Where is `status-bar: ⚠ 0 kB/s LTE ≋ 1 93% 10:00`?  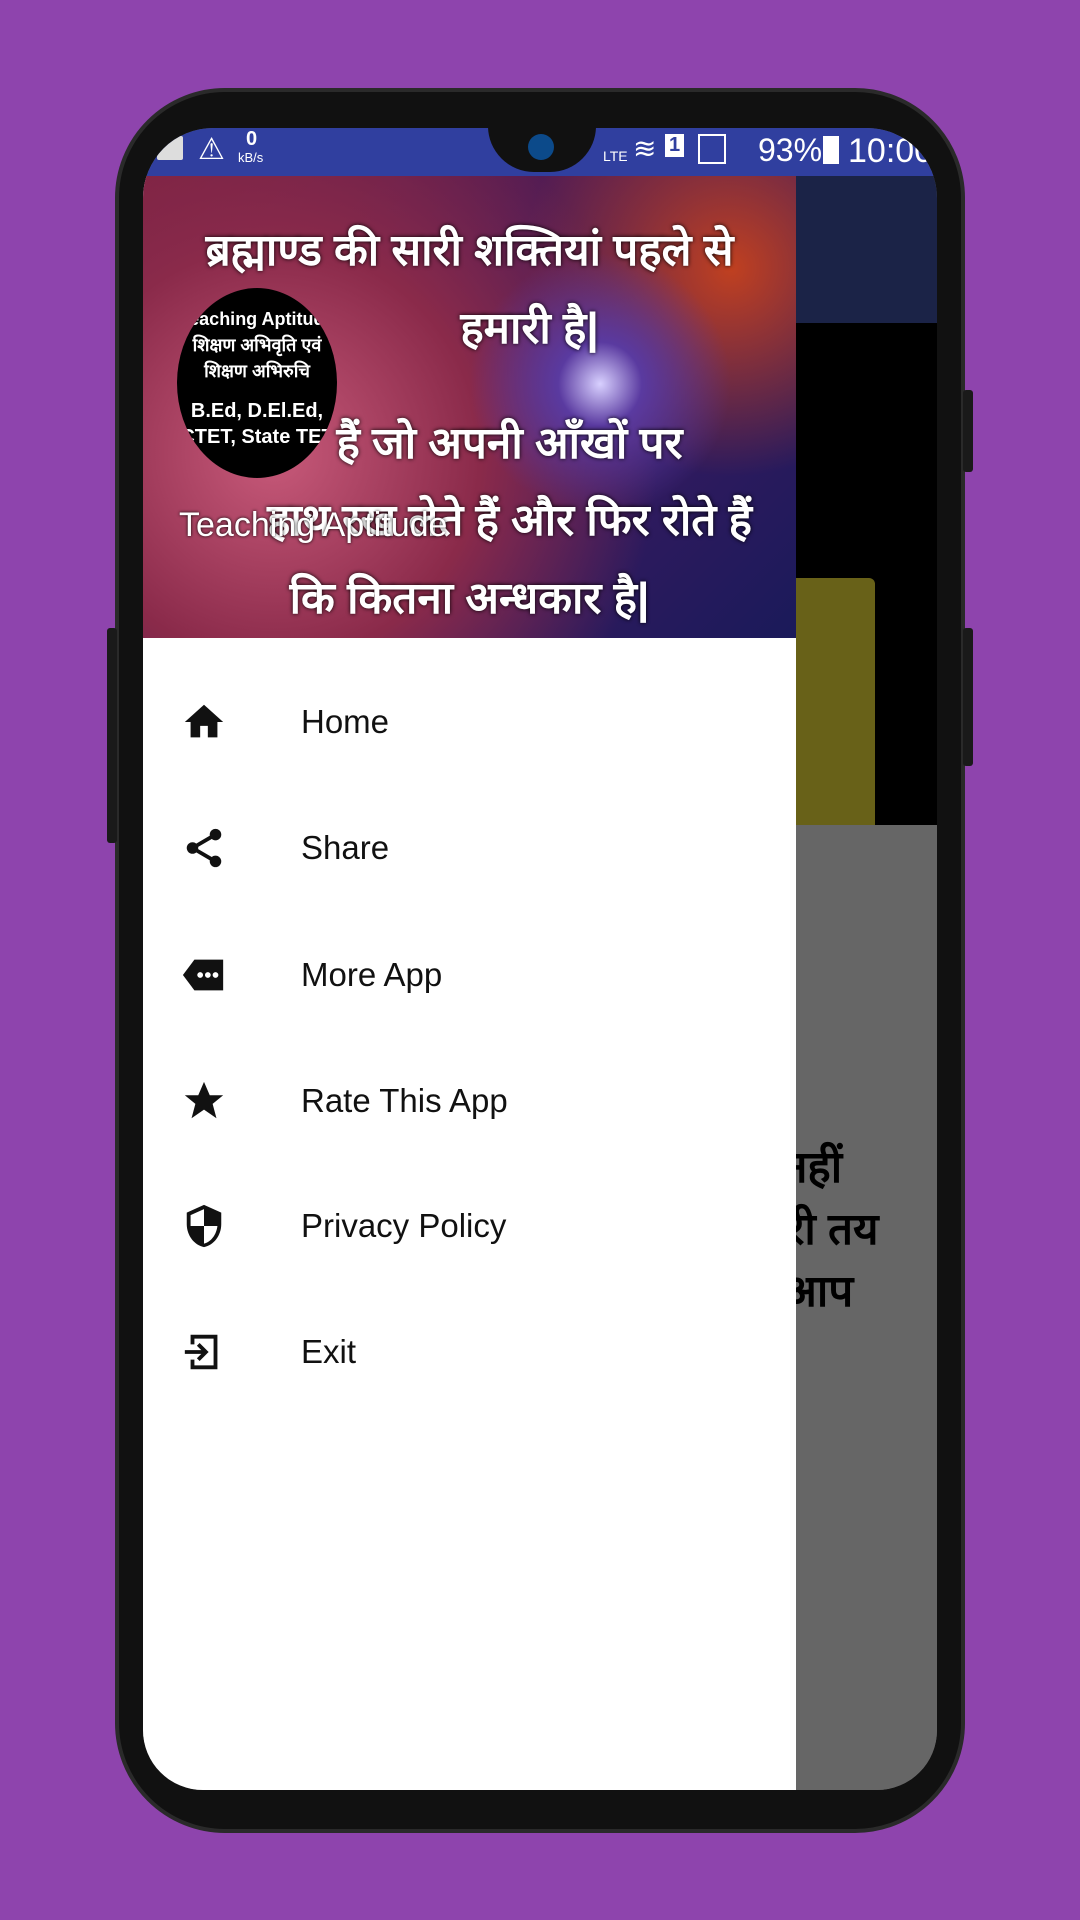
status-bar: ⚠ 0 kB/s LTE ≋ 1 93% 10:00 is located at coordinates (540, 152).